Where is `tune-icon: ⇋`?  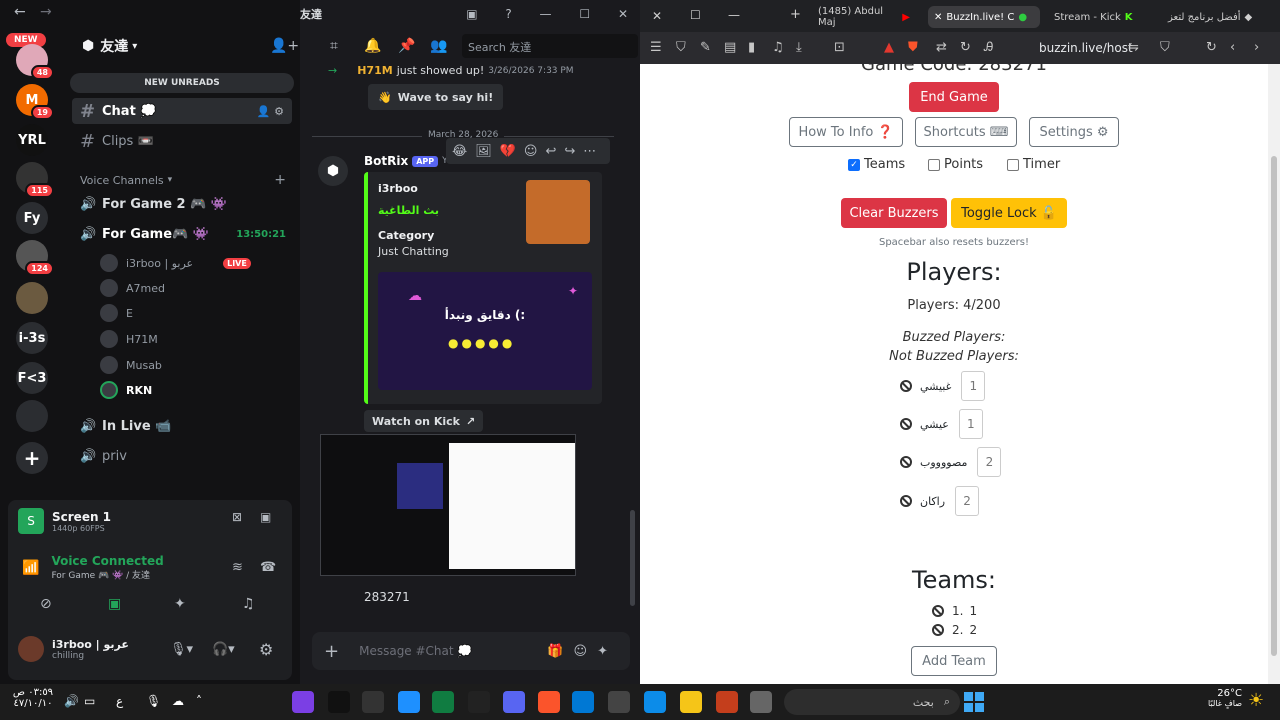
tune-icon: ⇋ is located at coordinates (1133, 47).